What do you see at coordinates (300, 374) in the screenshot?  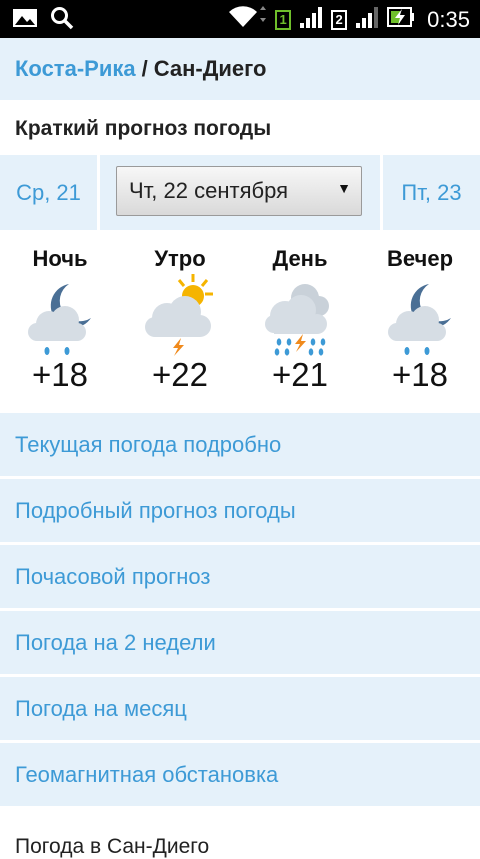 I see `period-temperature: +21` at bounding box center [300, 374].